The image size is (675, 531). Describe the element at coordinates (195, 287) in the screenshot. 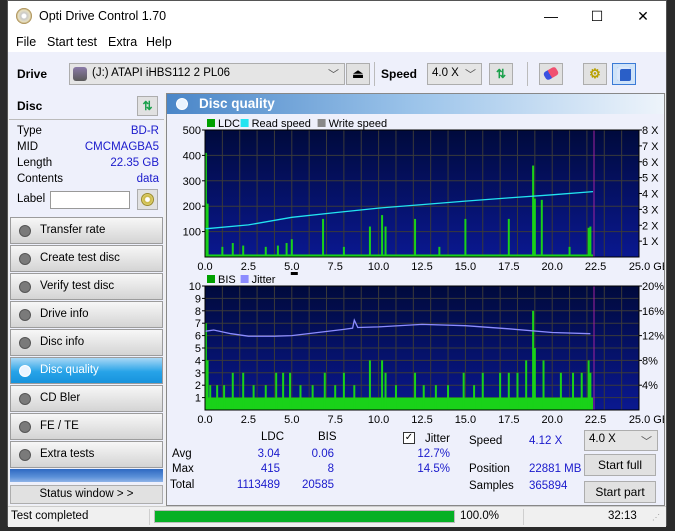

I see `y-left-tick-label: 10` at that location.